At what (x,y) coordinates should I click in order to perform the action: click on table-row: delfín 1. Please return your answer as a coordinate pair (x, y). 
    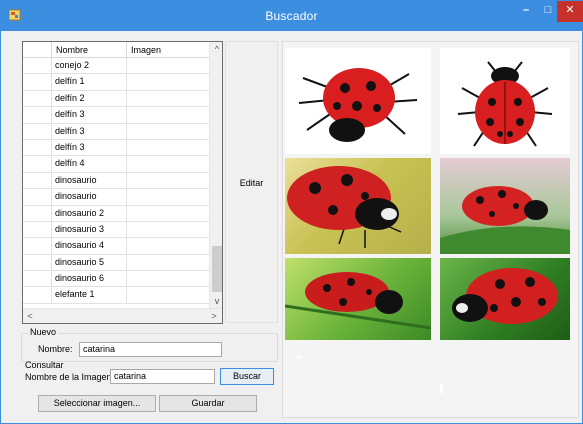
    Looking at the image, I should click on (116, 82).